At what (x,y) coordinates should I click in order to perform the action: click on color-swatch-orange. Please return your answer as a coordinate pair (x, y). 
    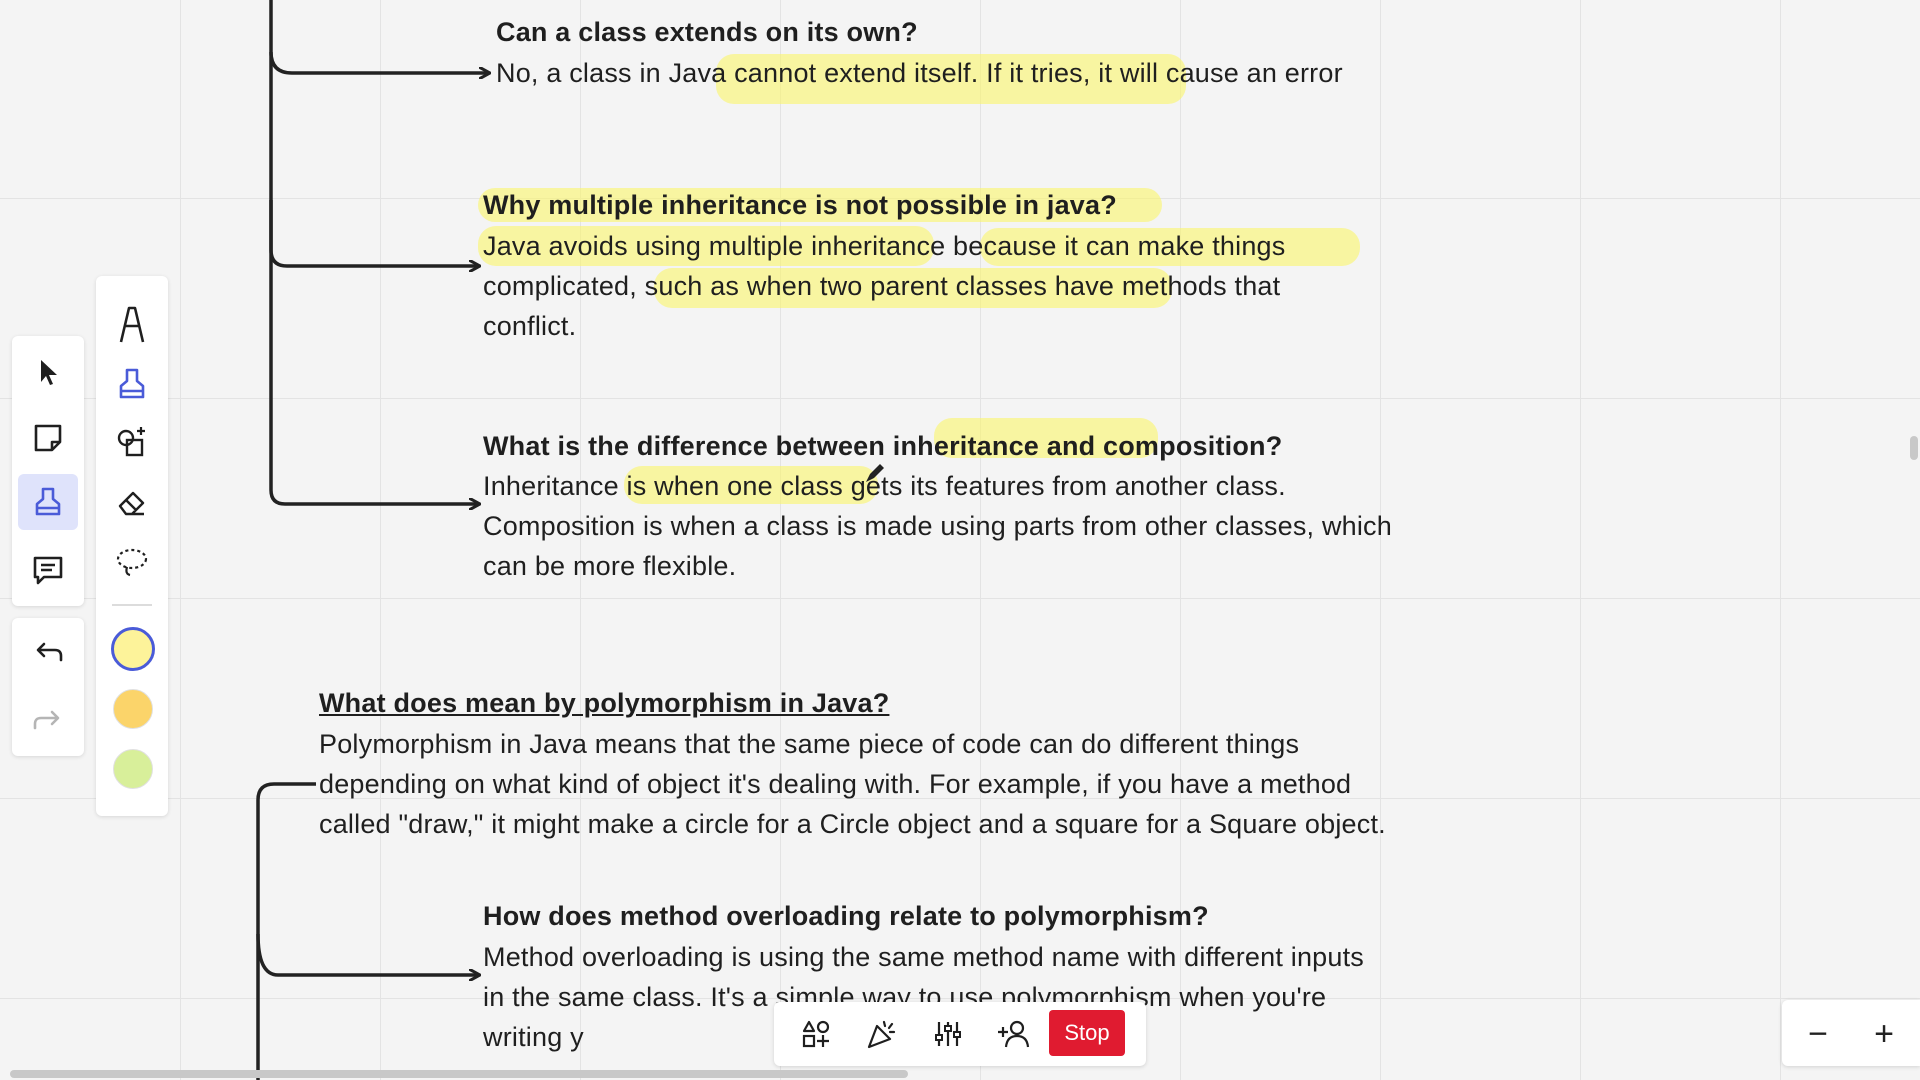
    Looking at the image, I should click on (133, 709).